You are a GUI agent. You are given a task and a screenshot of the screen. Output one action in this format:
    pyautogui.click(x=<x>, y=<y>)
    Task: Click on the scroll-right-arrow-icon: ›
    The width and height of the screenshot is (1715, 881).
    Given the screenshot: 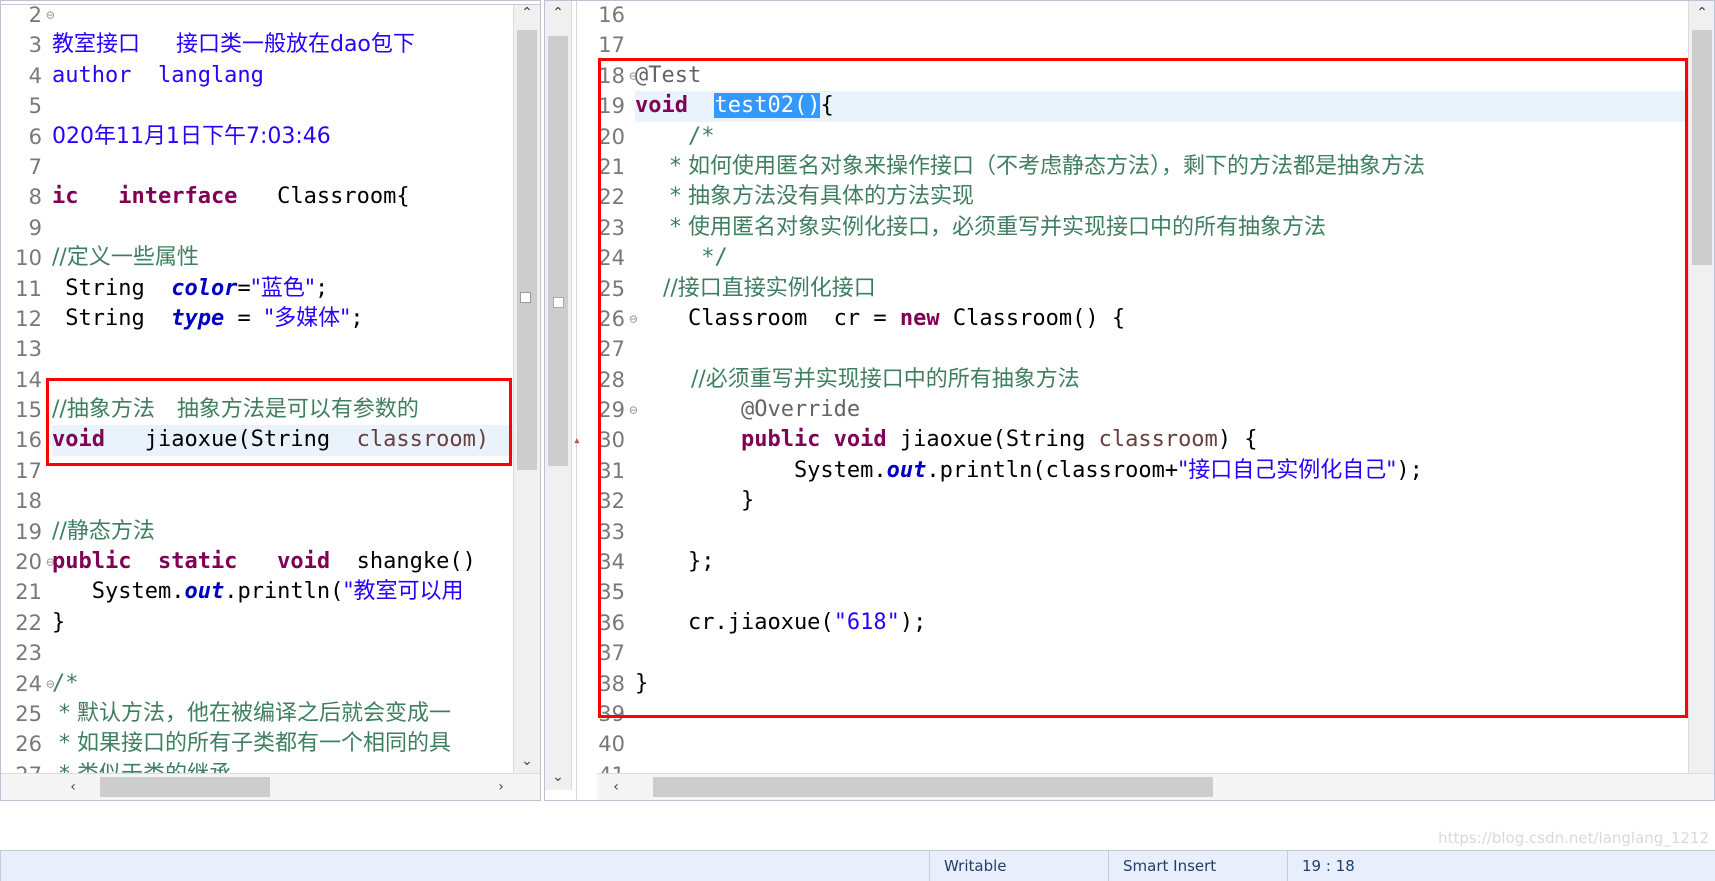 What is the action you would take?
    pyautogui.click(x=501, y=787)
    